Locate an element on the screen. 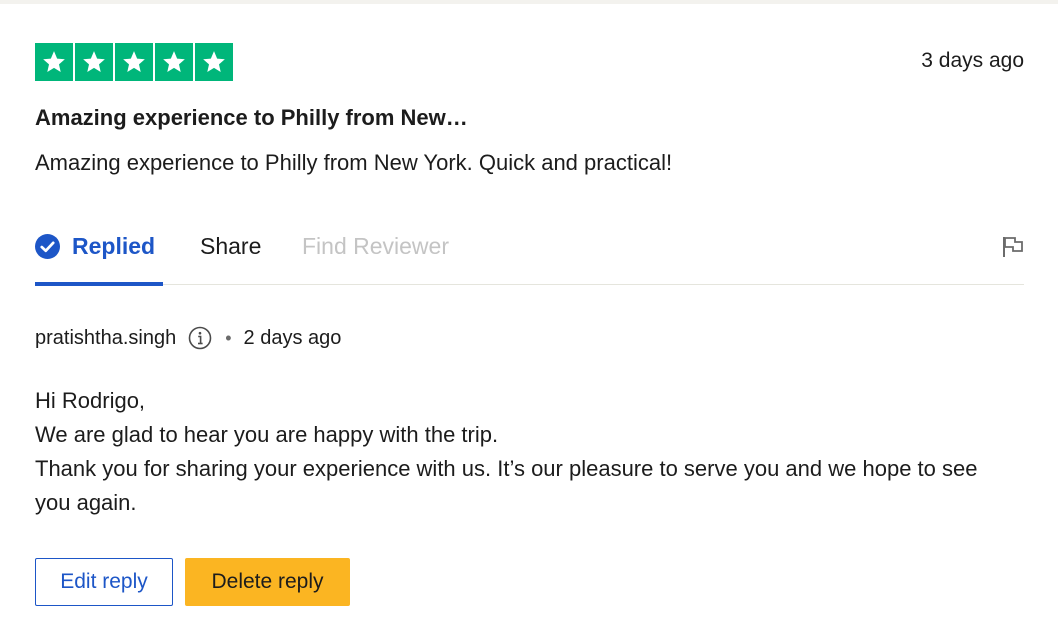  reply-line: Hi Rodrigo, is located at coordinates (90, 400).